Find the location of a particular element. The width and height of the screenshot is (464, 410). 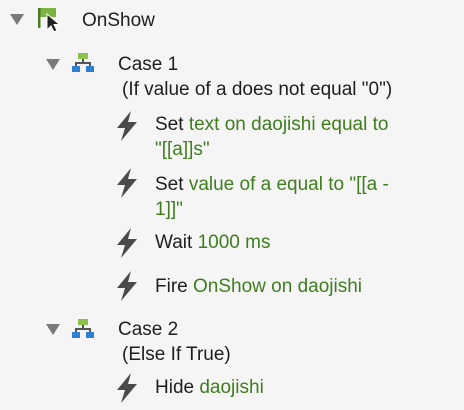

case-2-label: Case 2 is located at coordinates (148, 329).